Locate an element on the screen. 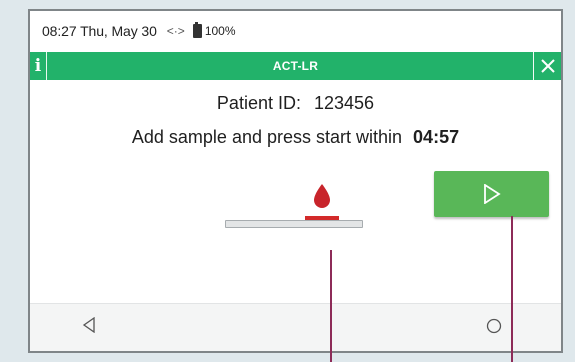 The width and height of the screenshot is (575, 362). sync-icon: <·> is located at coordinates (175, 31).